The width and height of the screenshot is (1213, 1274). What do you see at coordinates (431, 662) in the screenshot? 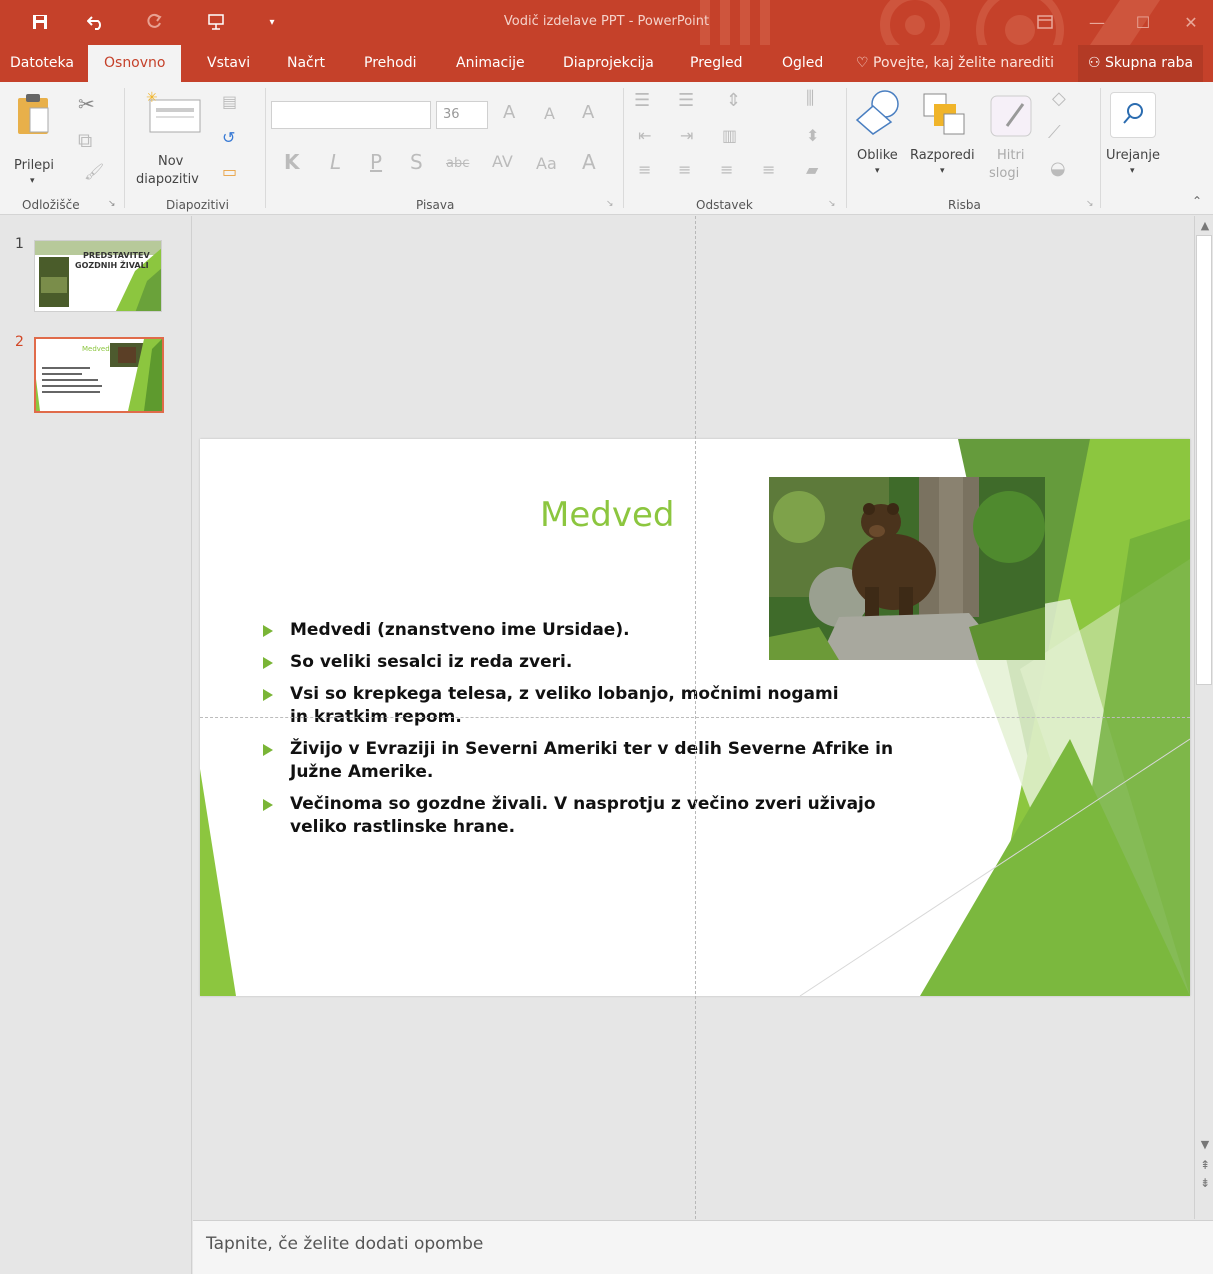
I see `bullet-text: So veliki sesalci iz reda zveri.` at bounding box center [431, 662].